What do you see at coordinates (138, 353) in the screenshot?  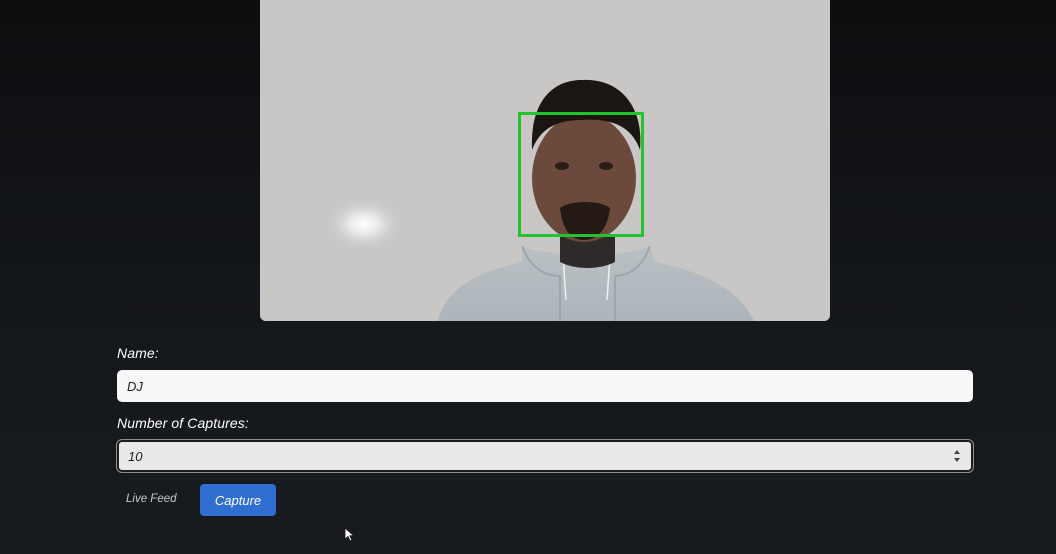 I see `name-label: Name:` at bounding box center [138, 353].